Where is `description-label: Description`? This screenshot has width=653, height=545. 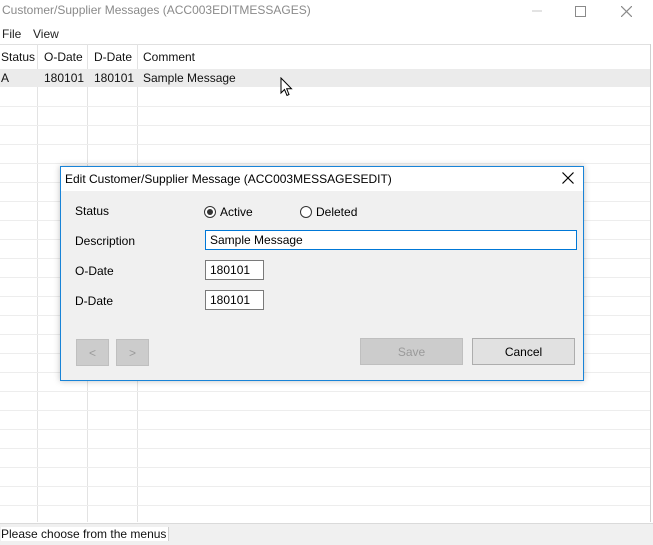
description-label: Description is located at coordinates (105, 241).